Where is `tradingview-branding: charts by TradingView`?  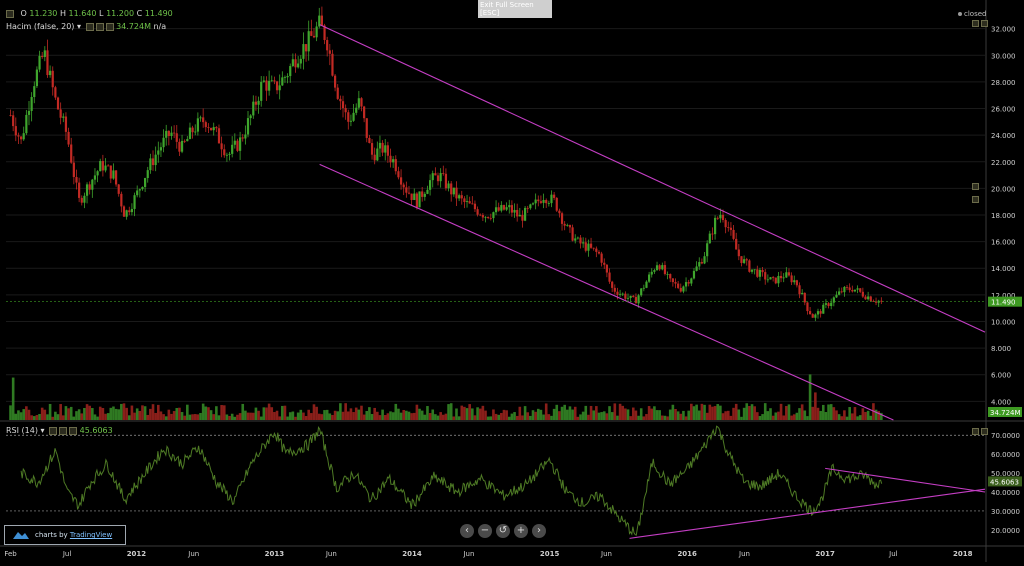
tradingview-branding: charts by TradingView is located at coordinates (65, 535).